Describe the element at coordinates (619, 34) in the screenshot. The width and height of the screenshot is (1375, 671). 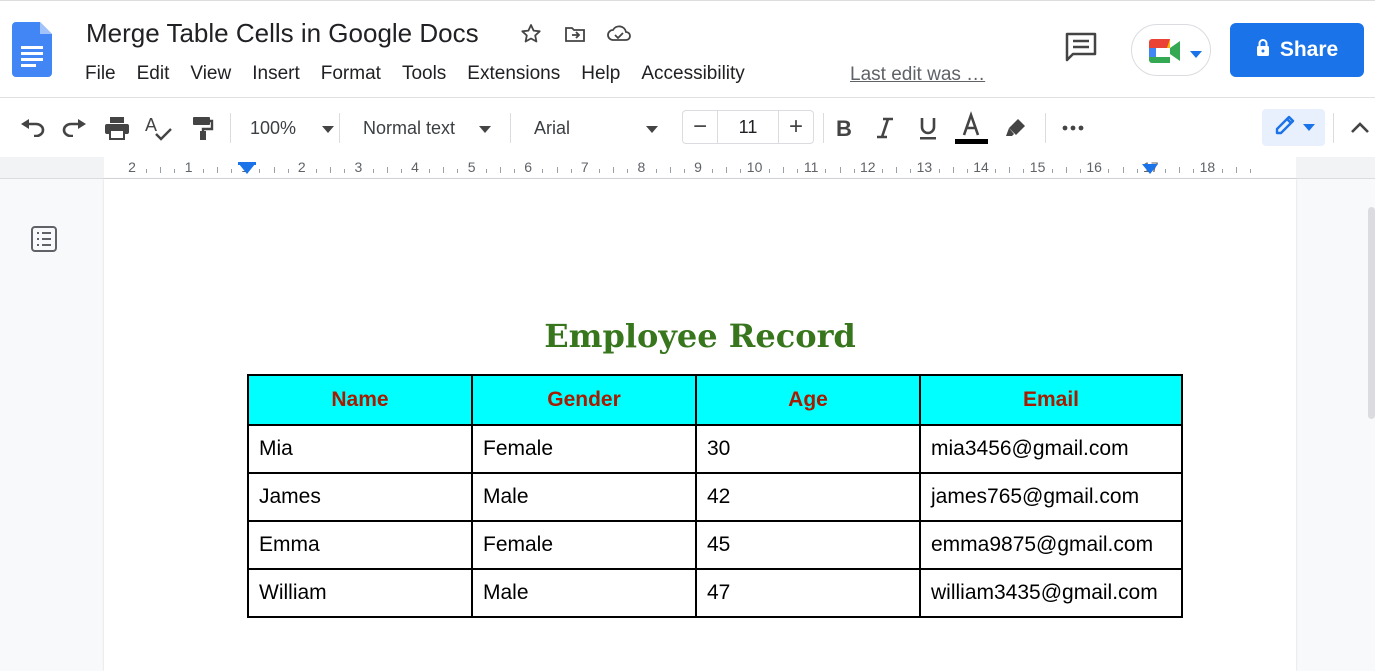
I see `cloud-saved-icon` at that location.